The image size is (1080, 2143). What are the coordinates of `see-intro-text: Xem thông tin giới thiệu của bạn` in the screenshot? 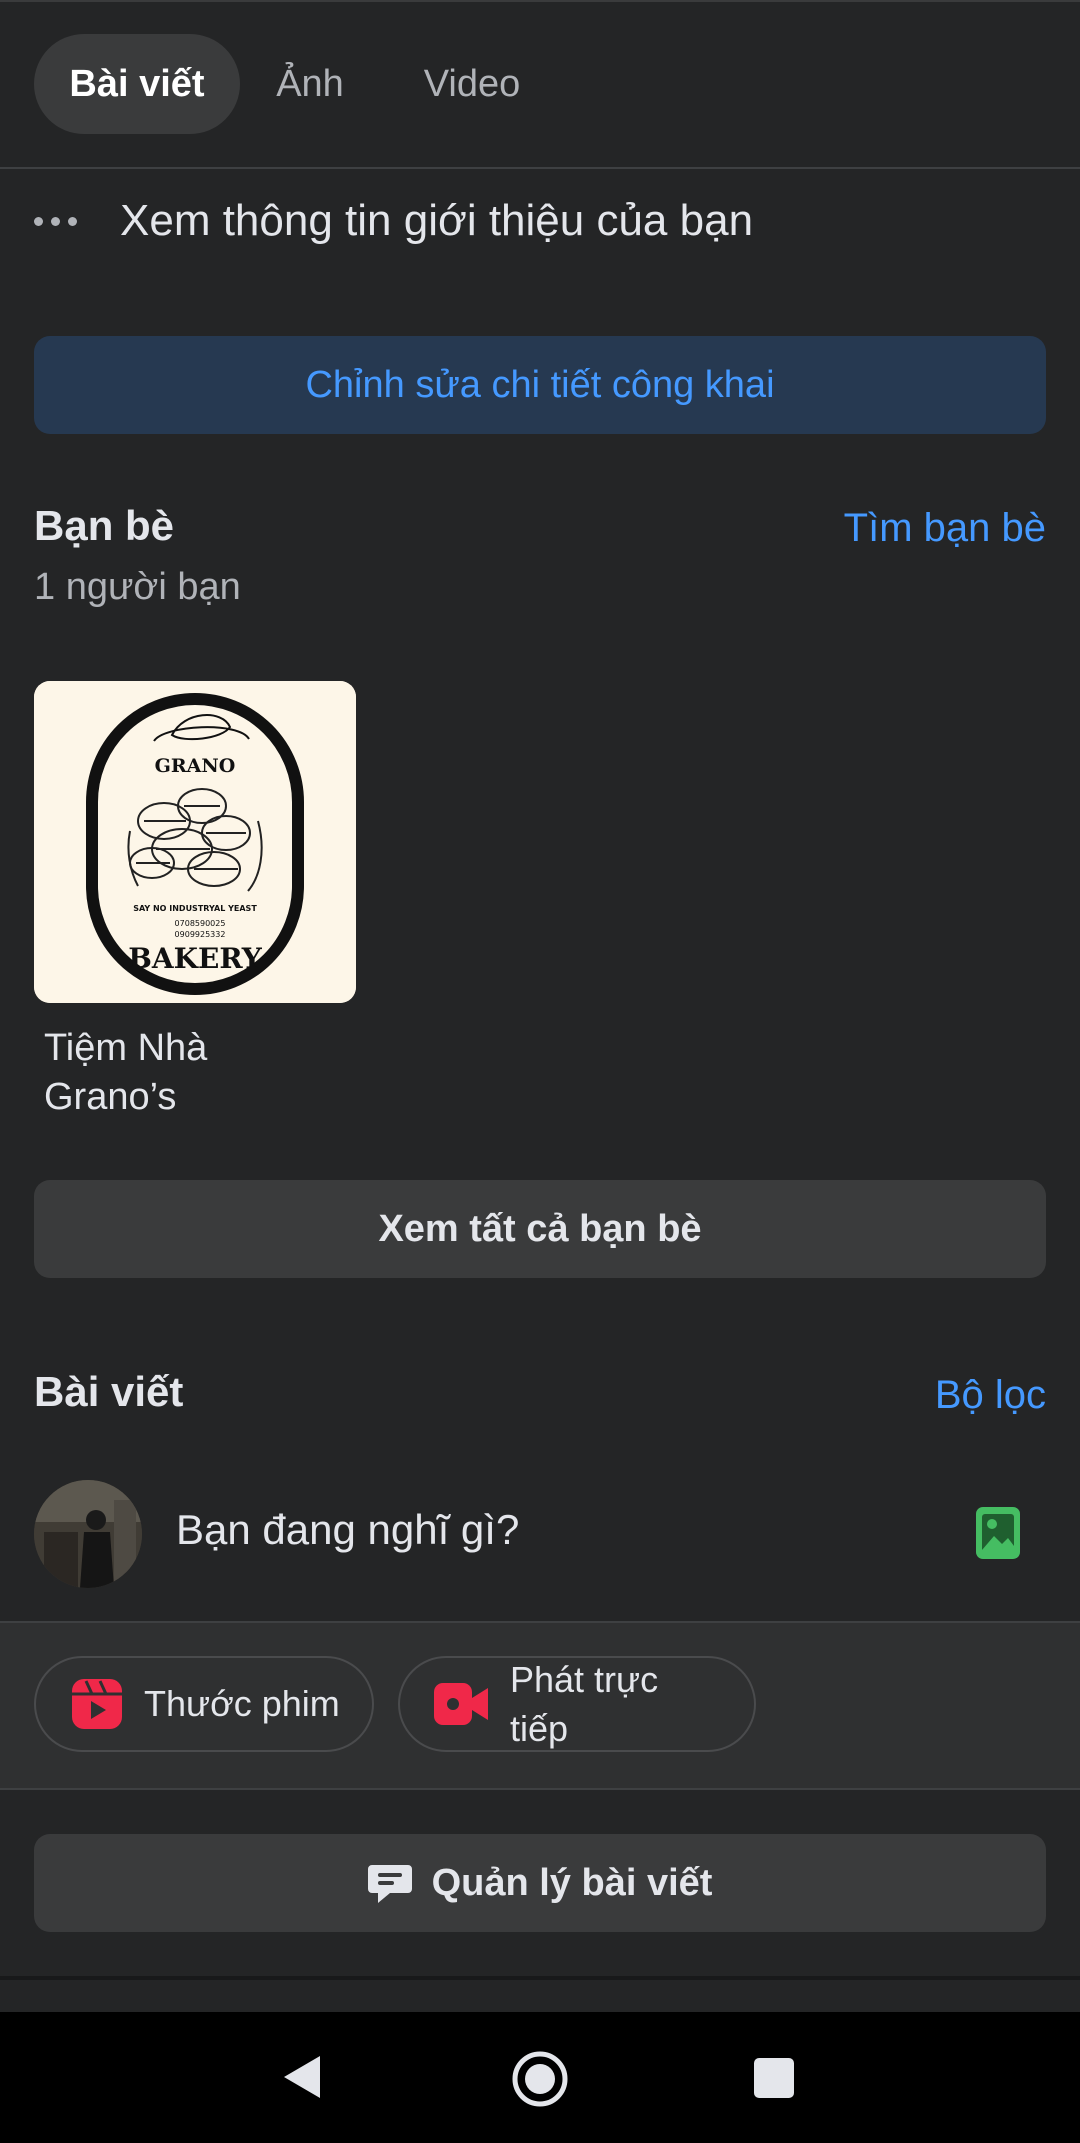 It's located at (437, 220).